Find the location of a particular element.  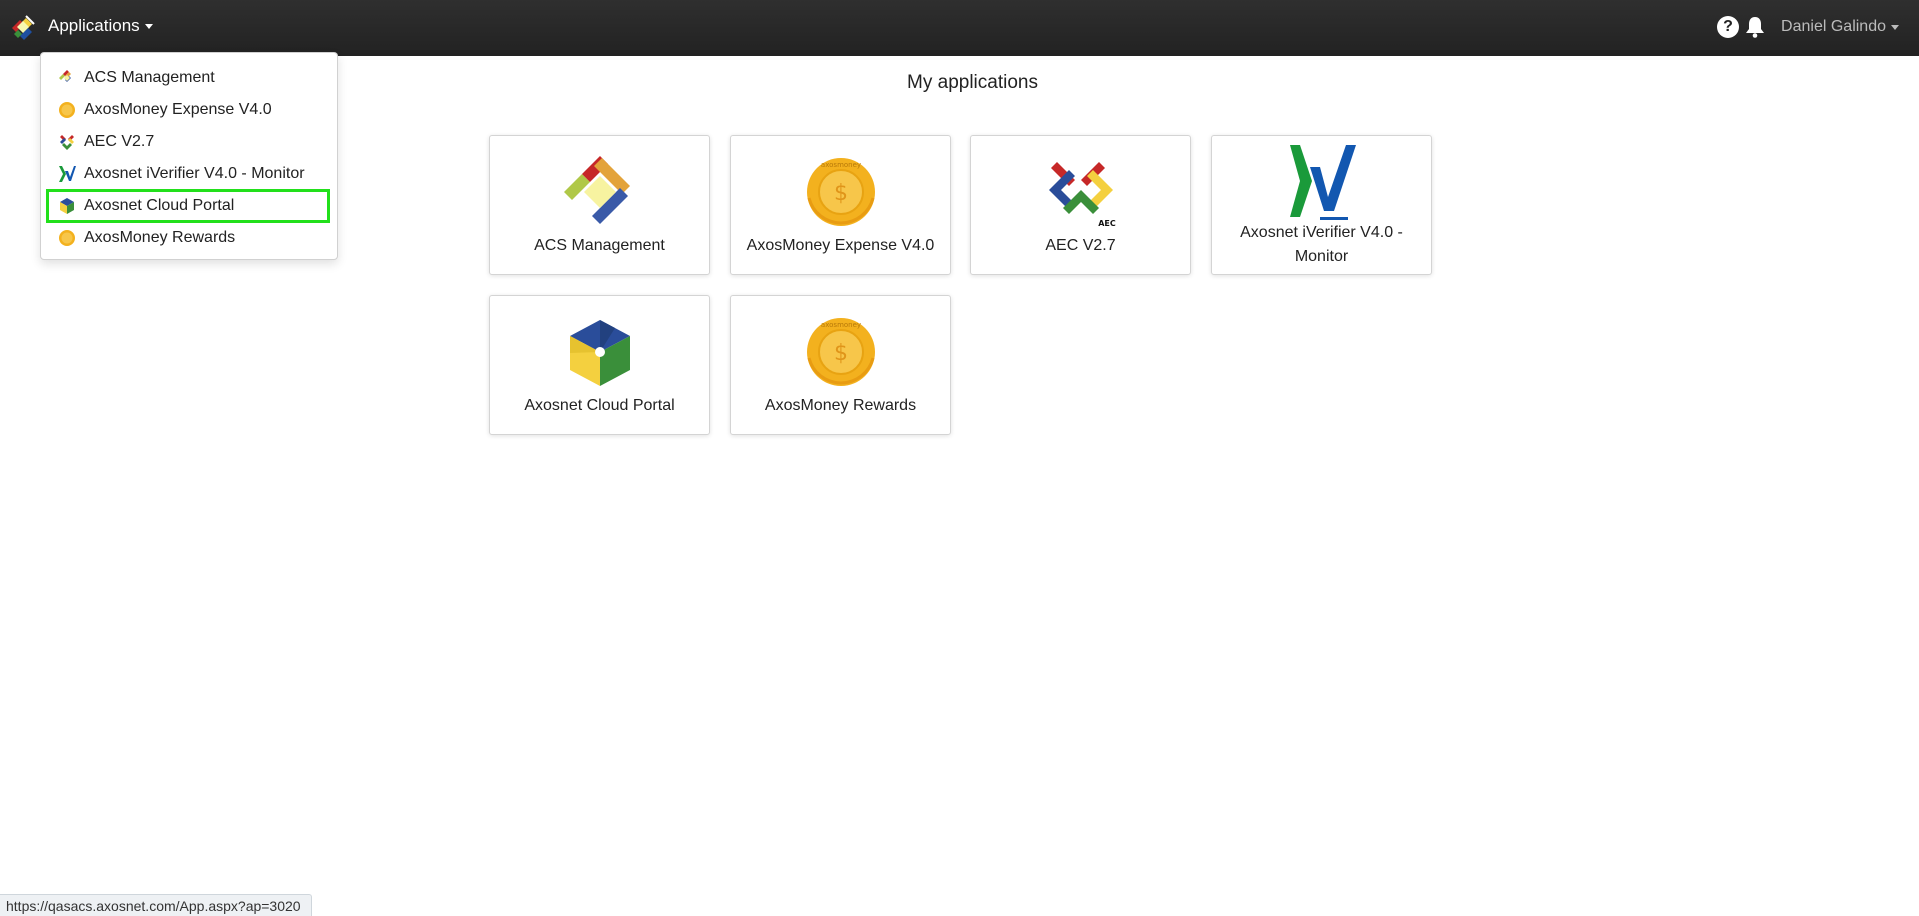

app-card-label: AxosMoney Expense V4.0 is located at coordinates (840, 245).